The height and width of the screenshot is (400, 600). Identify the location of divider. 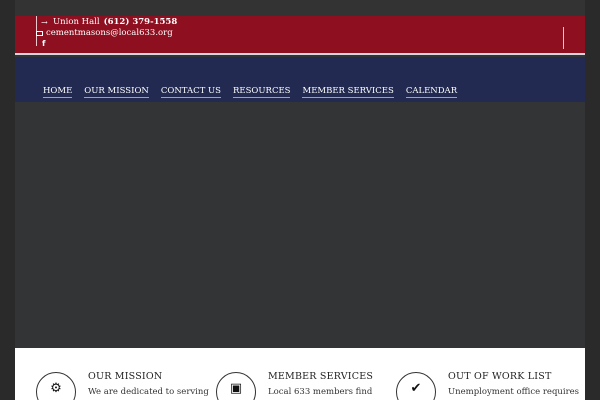
(563, 38).